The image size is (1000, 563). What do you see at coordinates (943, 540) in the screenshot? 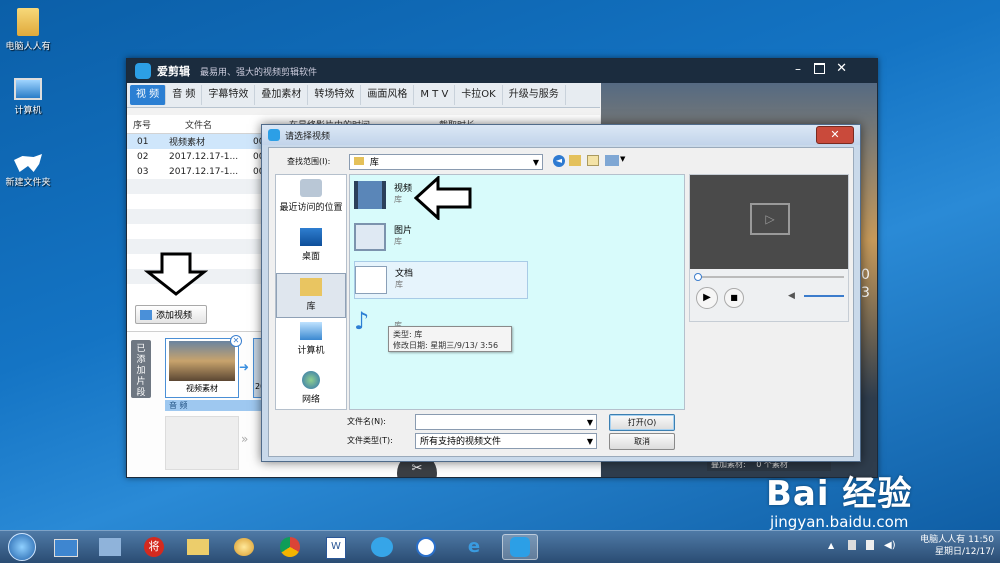
I see `tray-user: 电脑人人有` at bounding box center [943, 540].